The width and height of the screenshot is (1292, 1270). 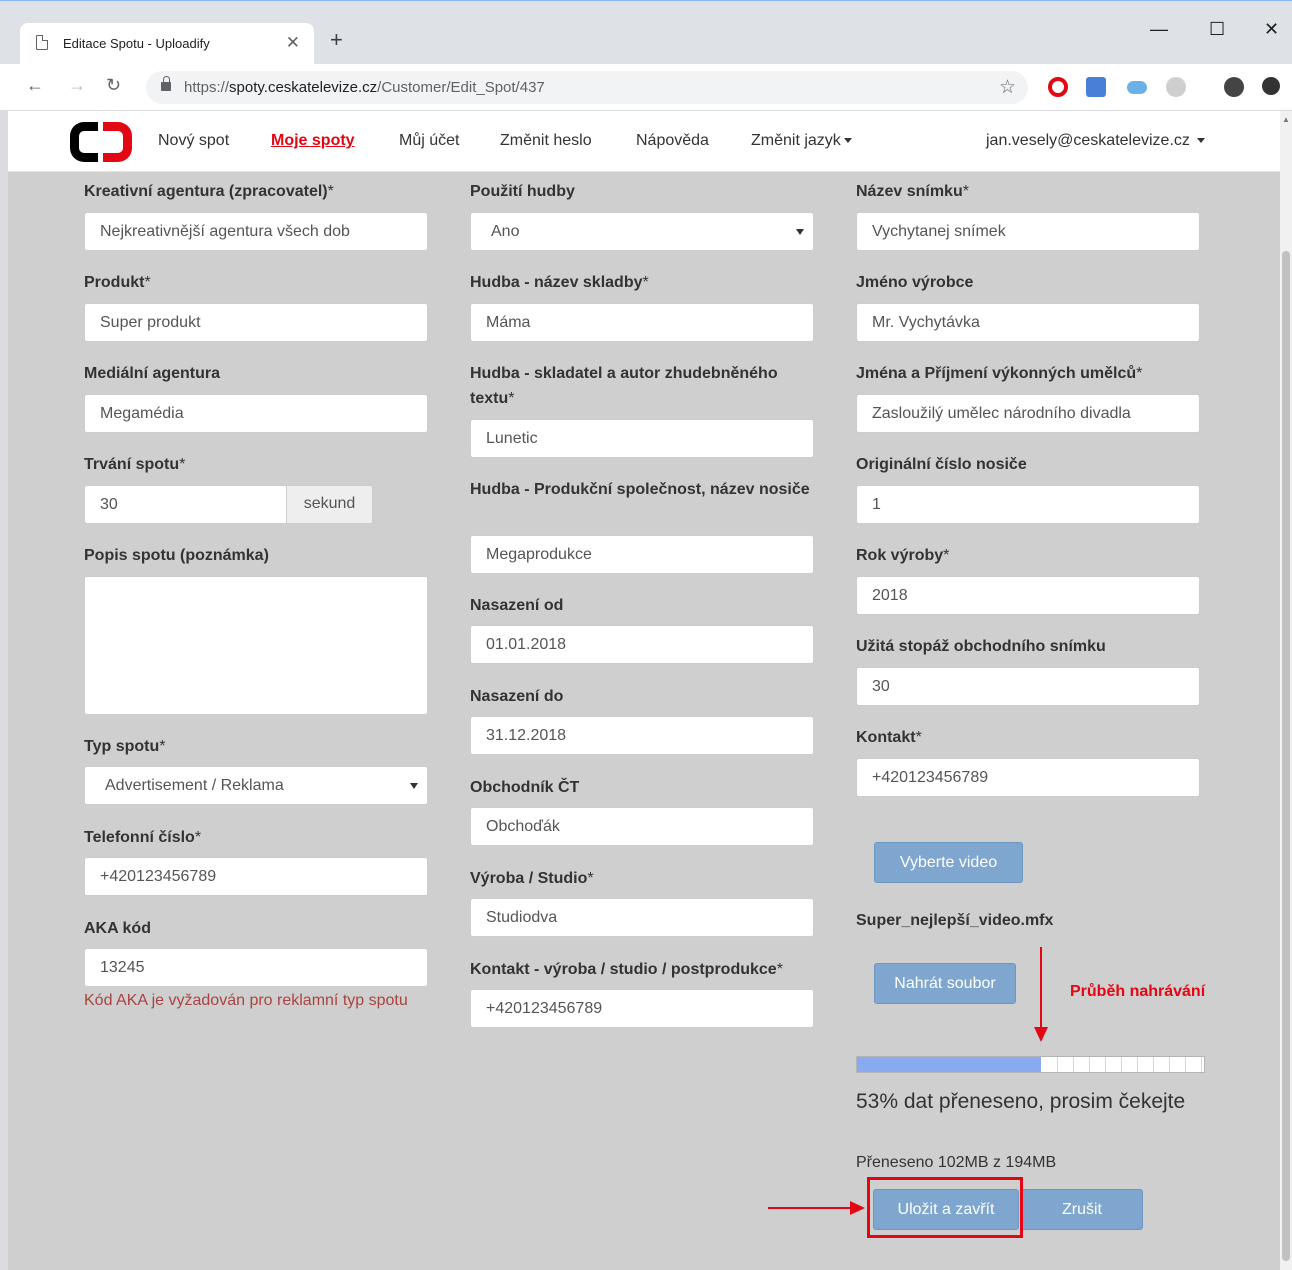 What do you see at coordinates (1137, 87) in the screenshot?
I see `cloud-icon` at bounding box center [1137, 87].